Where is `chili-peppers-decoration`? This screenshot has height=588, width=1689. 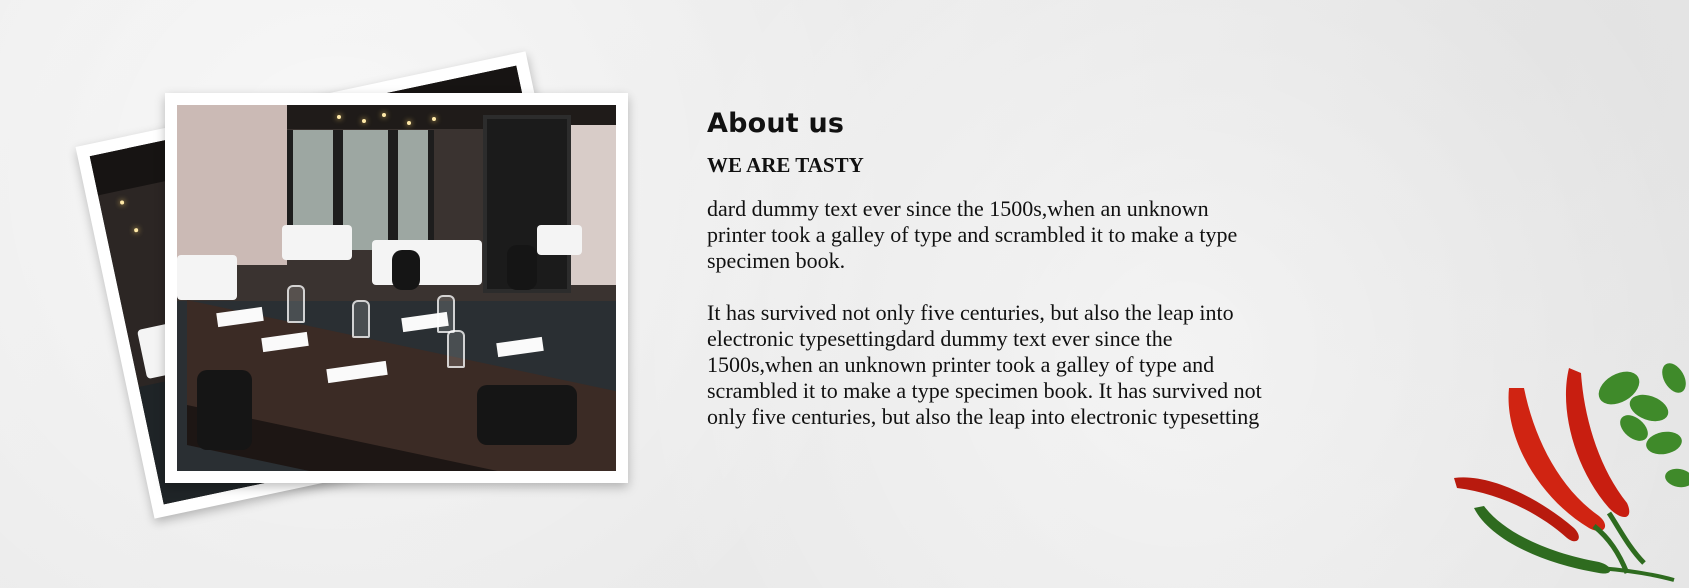 chili-peppers-decoration is located at coordinates (1571, 472).